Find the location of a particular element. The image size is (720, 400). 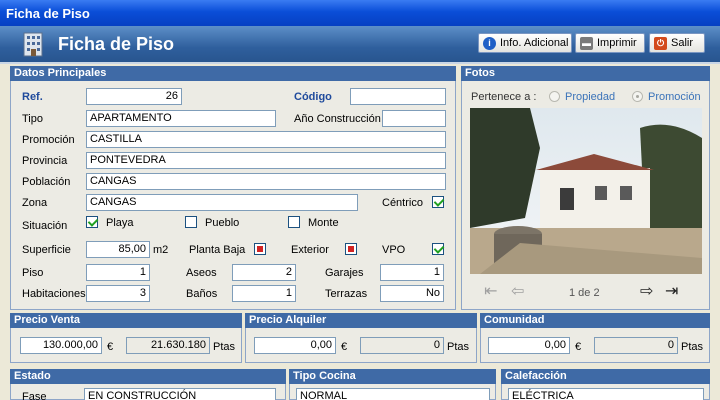

exit-icon: ⏻ is located at coordinates (660, 43).